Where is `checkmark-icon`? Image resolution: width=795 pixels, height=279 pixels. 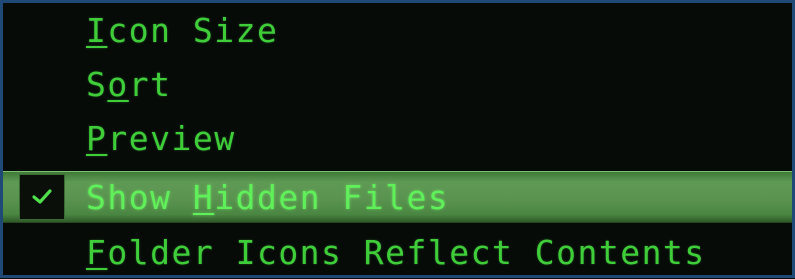
checkmark-icon is located at coordinates (42, 196).